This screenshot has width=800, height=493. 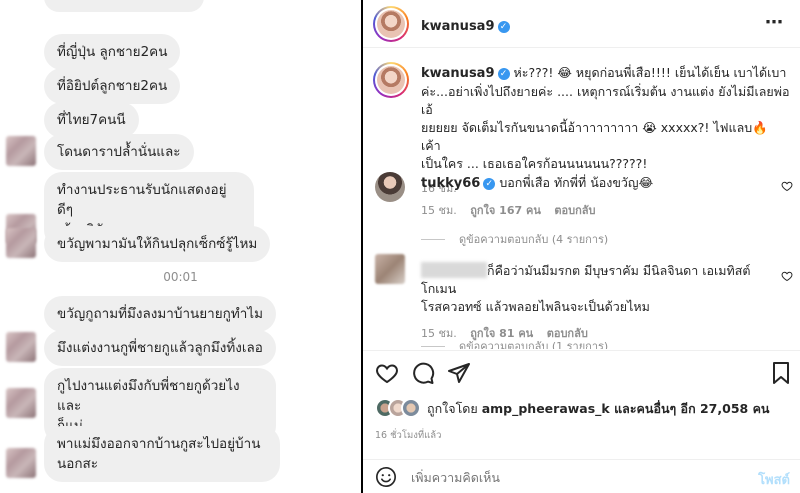 I want to click on liked-by-count: และคนอื่นๆ อีก 27,058 คน, so click(x=689, y=408).